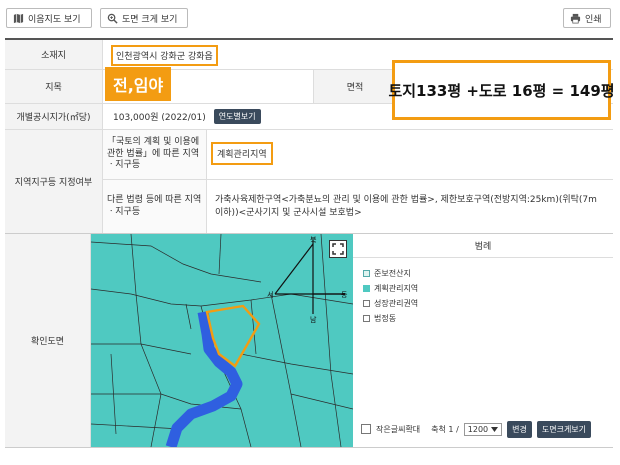 The width and height of the screenshot is (620, 465). Describe the element at coordinates (385, 318) in the screenshot. I see `legend-label: 법정동` at that location.